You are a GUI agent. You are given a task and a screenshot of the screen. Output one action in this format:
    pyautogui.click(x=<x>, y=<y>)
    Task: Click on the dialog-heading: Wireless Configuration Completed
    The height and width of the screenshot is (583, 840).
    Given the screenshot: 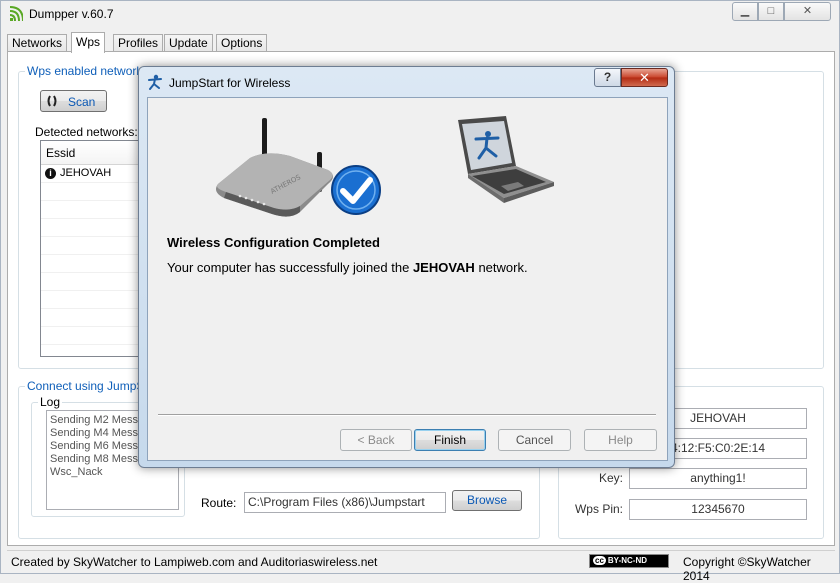 What is the action you would take?
    pyautogui.click(x=273, y=242)
    